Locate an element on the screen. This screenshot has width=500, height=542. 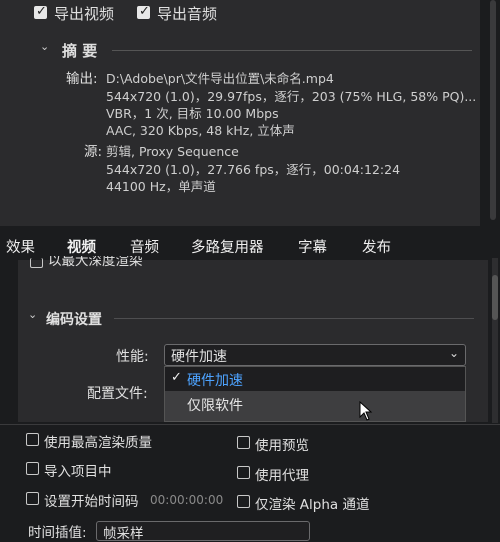
output-label: 输出: is located at coordinates (82, 79).